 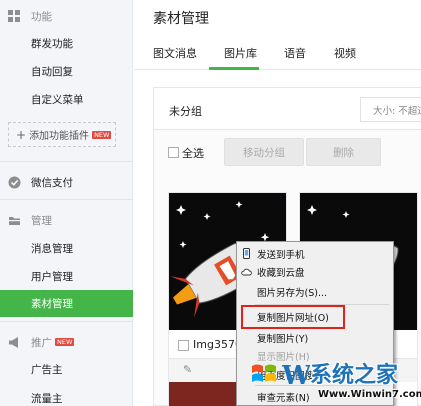 I want to click on menu-item-label: 发送到手机, so click(x=281, y=255).